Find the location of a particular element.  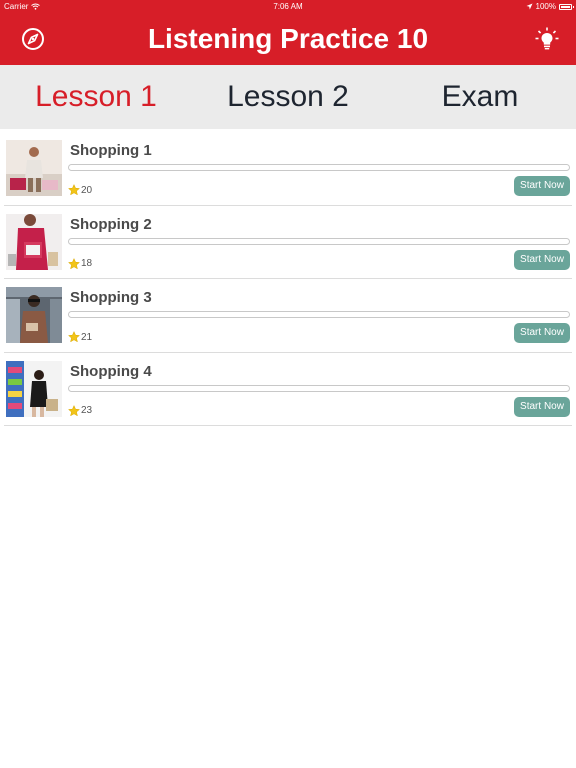

location-arrow-icon is located at coordinates (529, 6).